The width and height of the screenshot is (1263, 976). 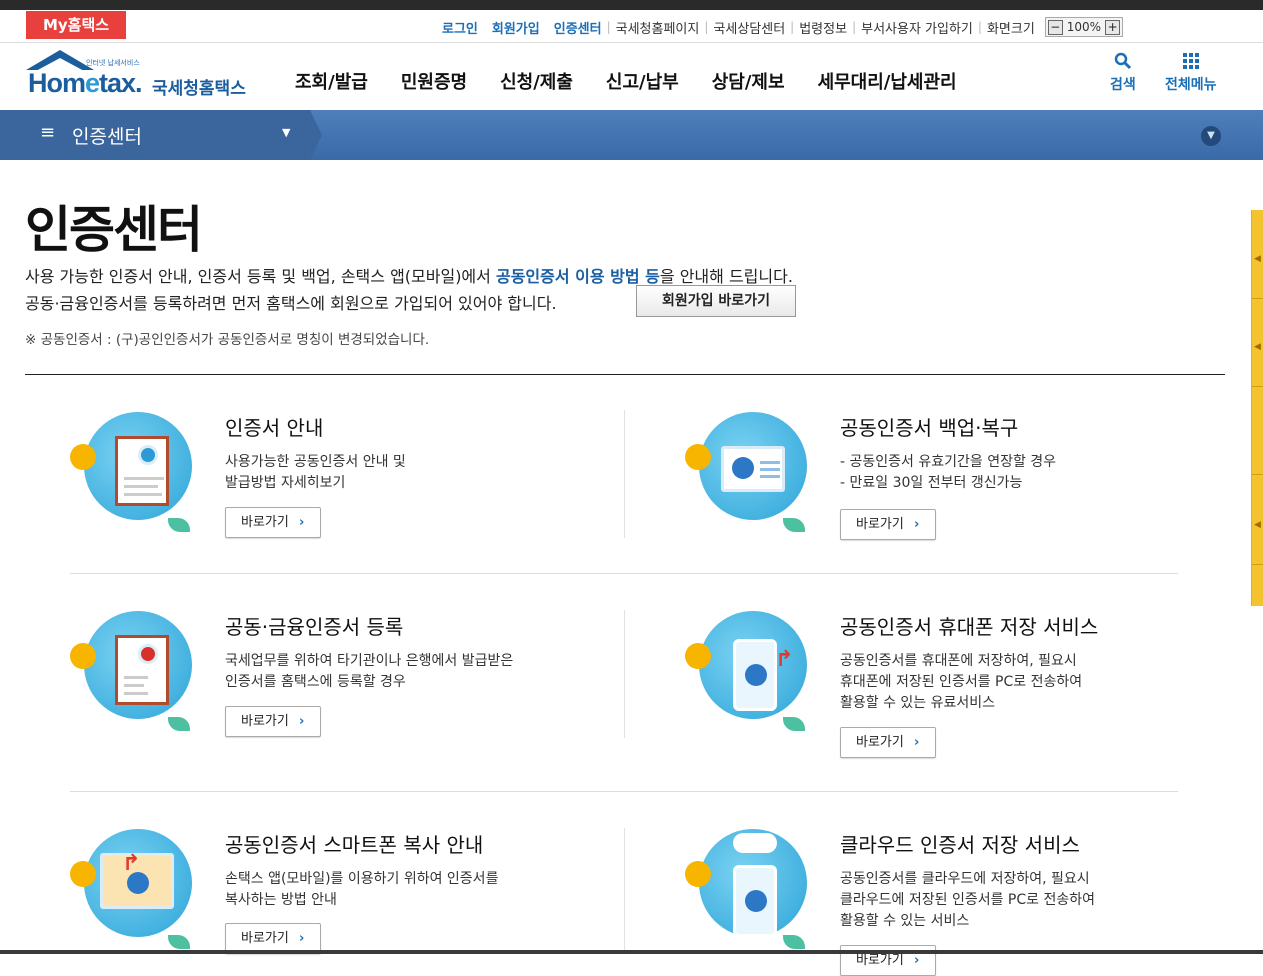 I want to click on gnb-item-certificate: 민원증명, so click(x=434, y=81).